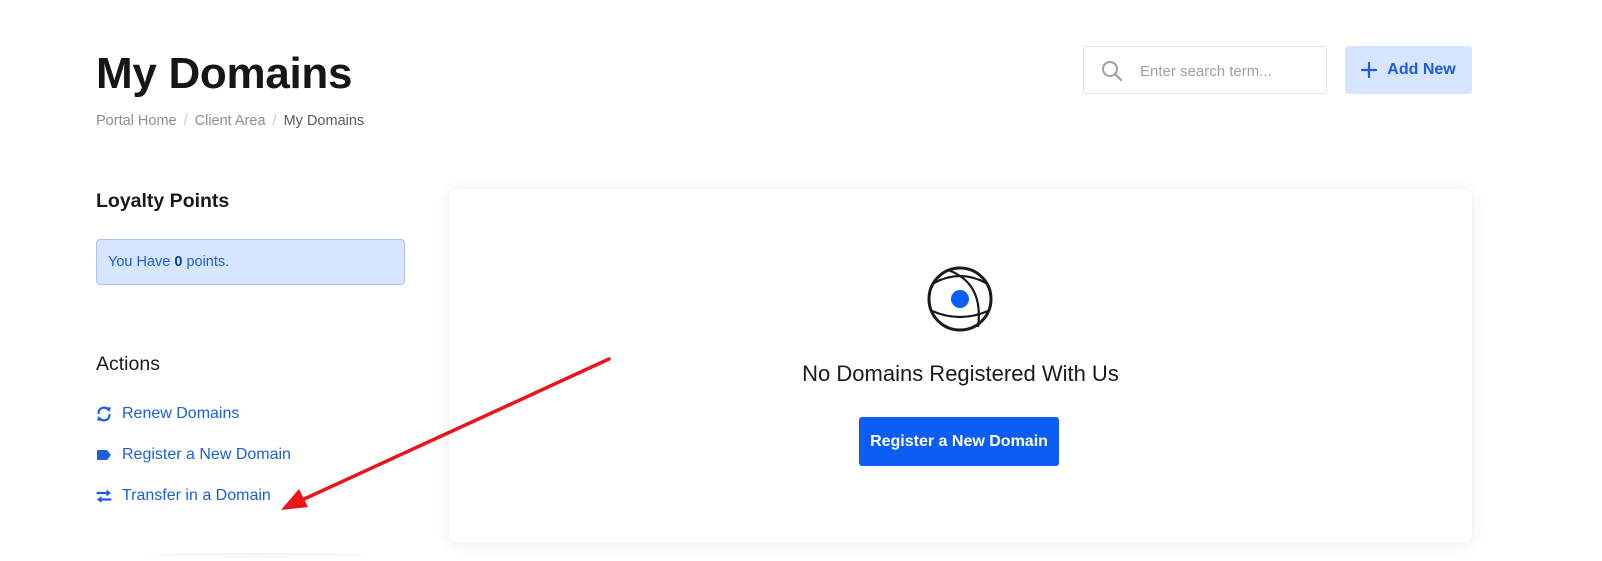 This screenshot has height=561, width=1602. Describe the element at coordinates (128, 364) in the screenshot. I see `actions-heading: Actions` at that location.